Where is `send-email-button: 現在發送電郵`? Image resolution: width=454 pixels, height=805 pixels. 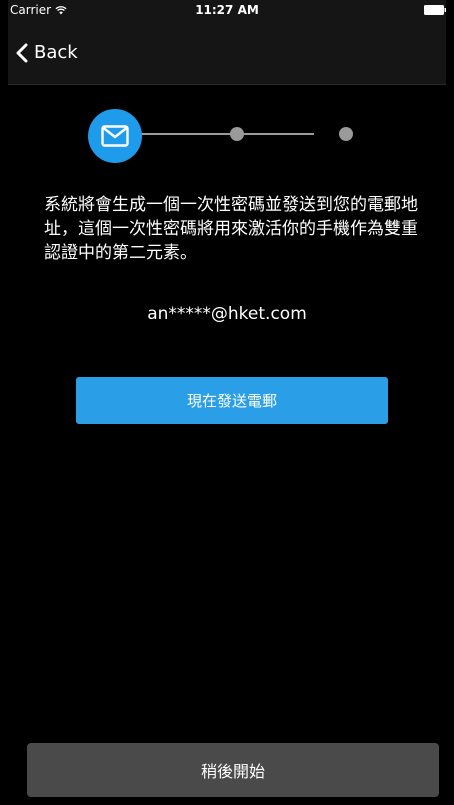 send-email-button: 現在發送電郵 is located at coordinates (232, 400).